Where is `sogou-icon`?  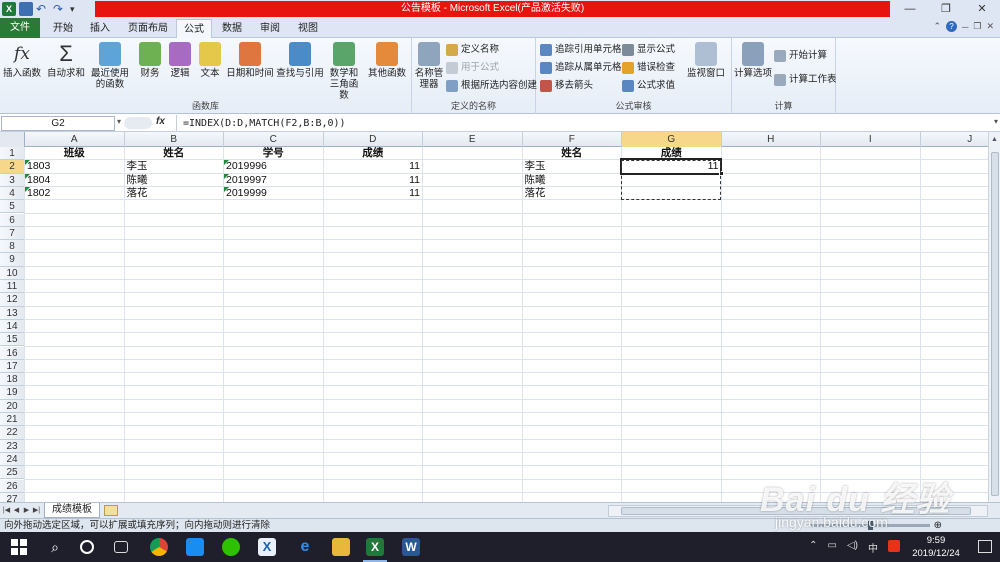
sogou-icon is located at coordinates (894, 546).